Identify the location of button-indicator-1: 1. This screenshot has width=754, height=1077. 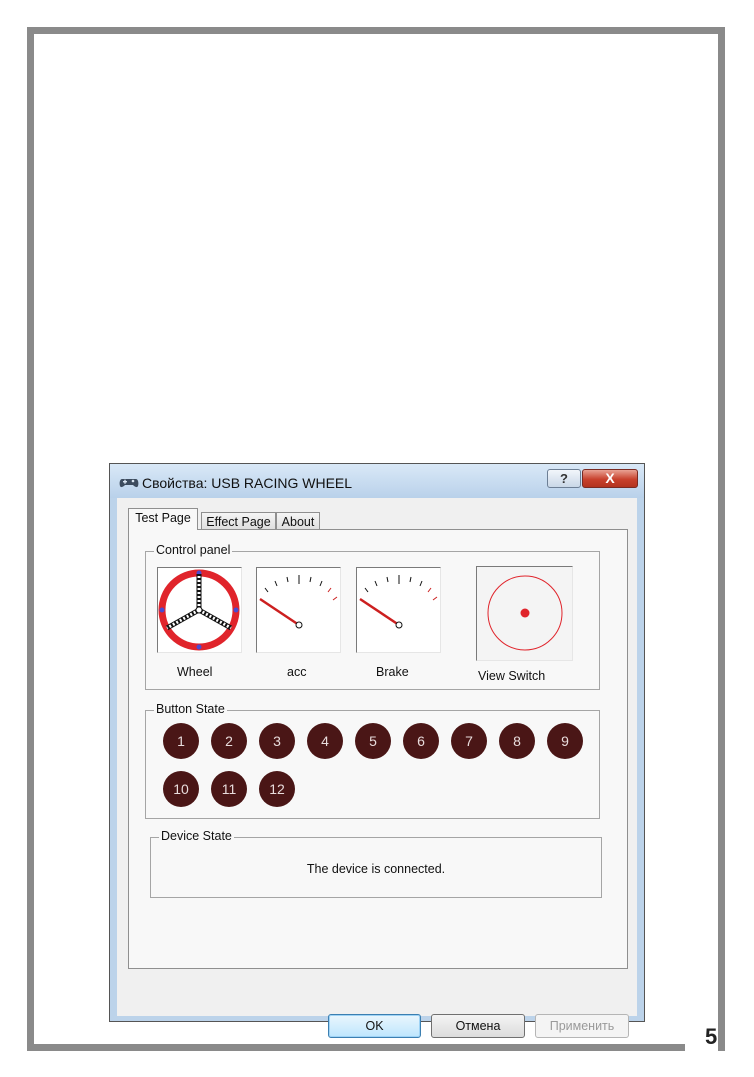
(181, 741).